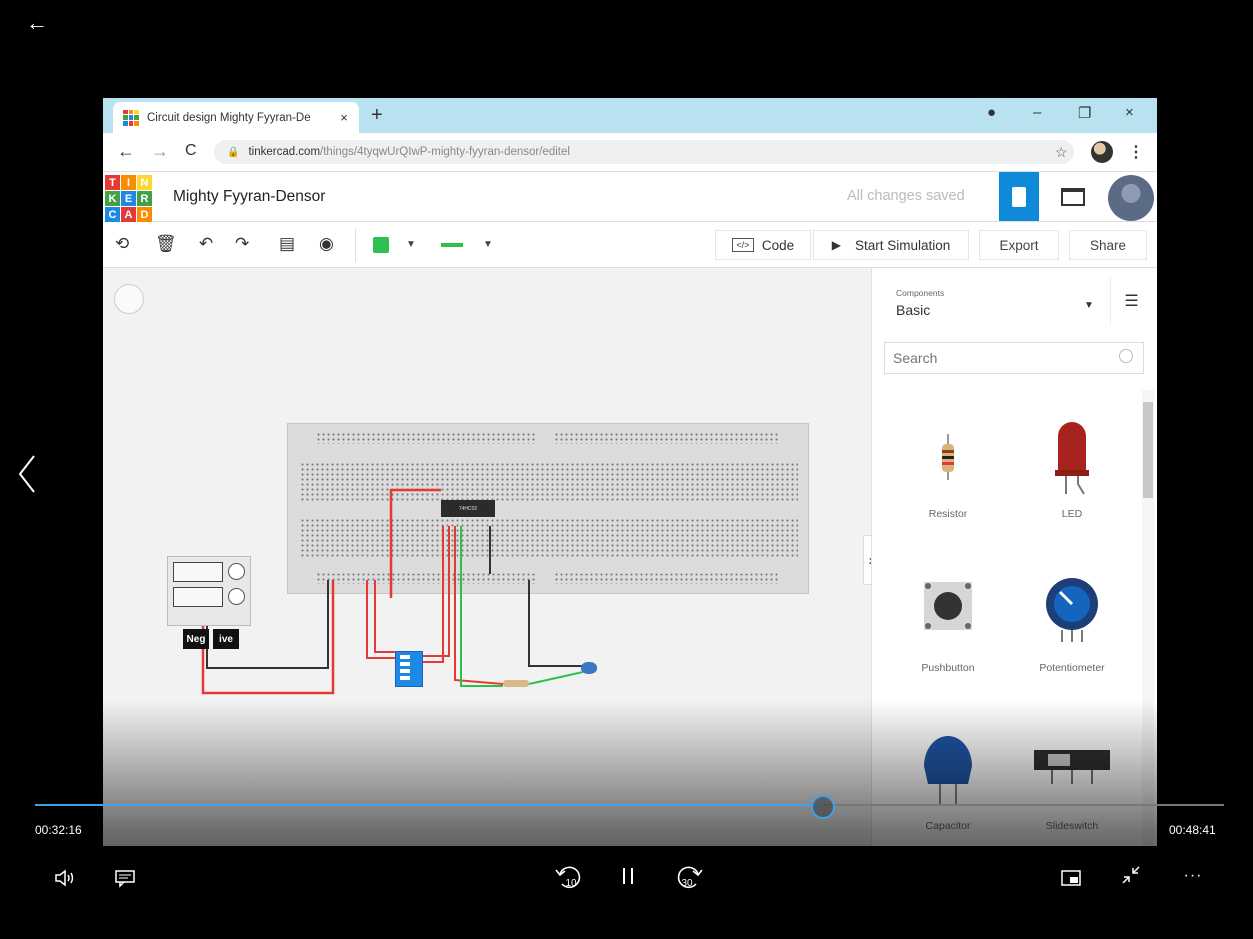 This screenshot has width=1253, height=939. What do you see at coordinates (891, 245) in the screenshot?
I see `start-simulation-button: ▶ Start Simulation` at bounding box center [891, 245].